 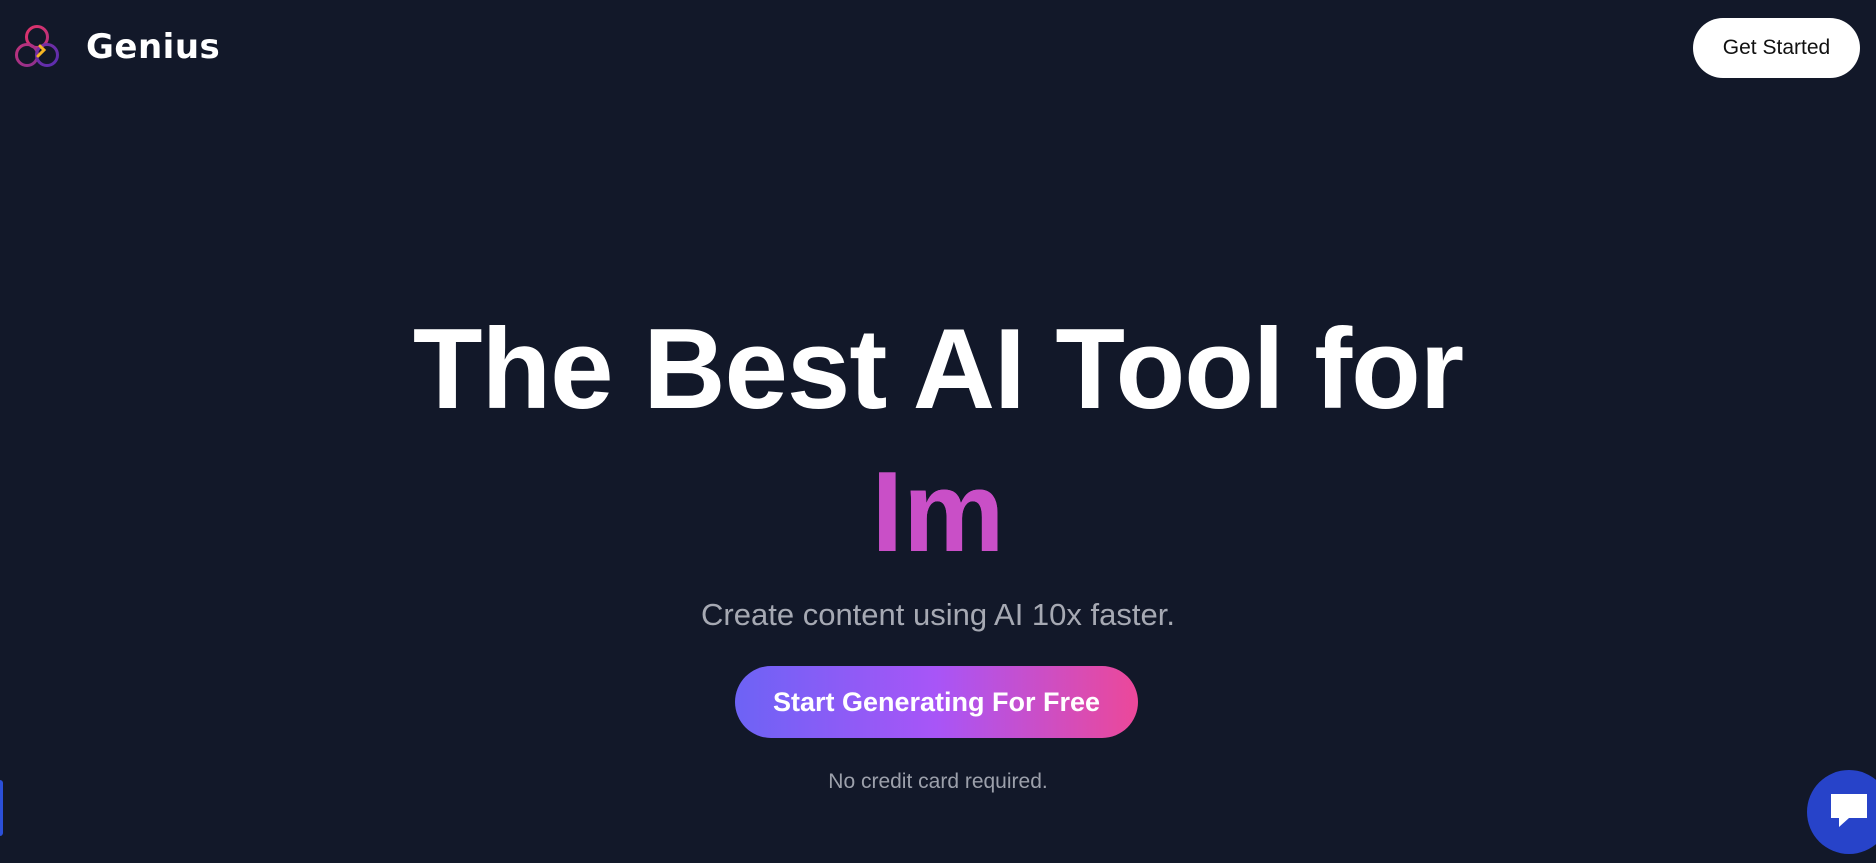 I want to click on brand-name: Genius, so click(x=153, y=47).